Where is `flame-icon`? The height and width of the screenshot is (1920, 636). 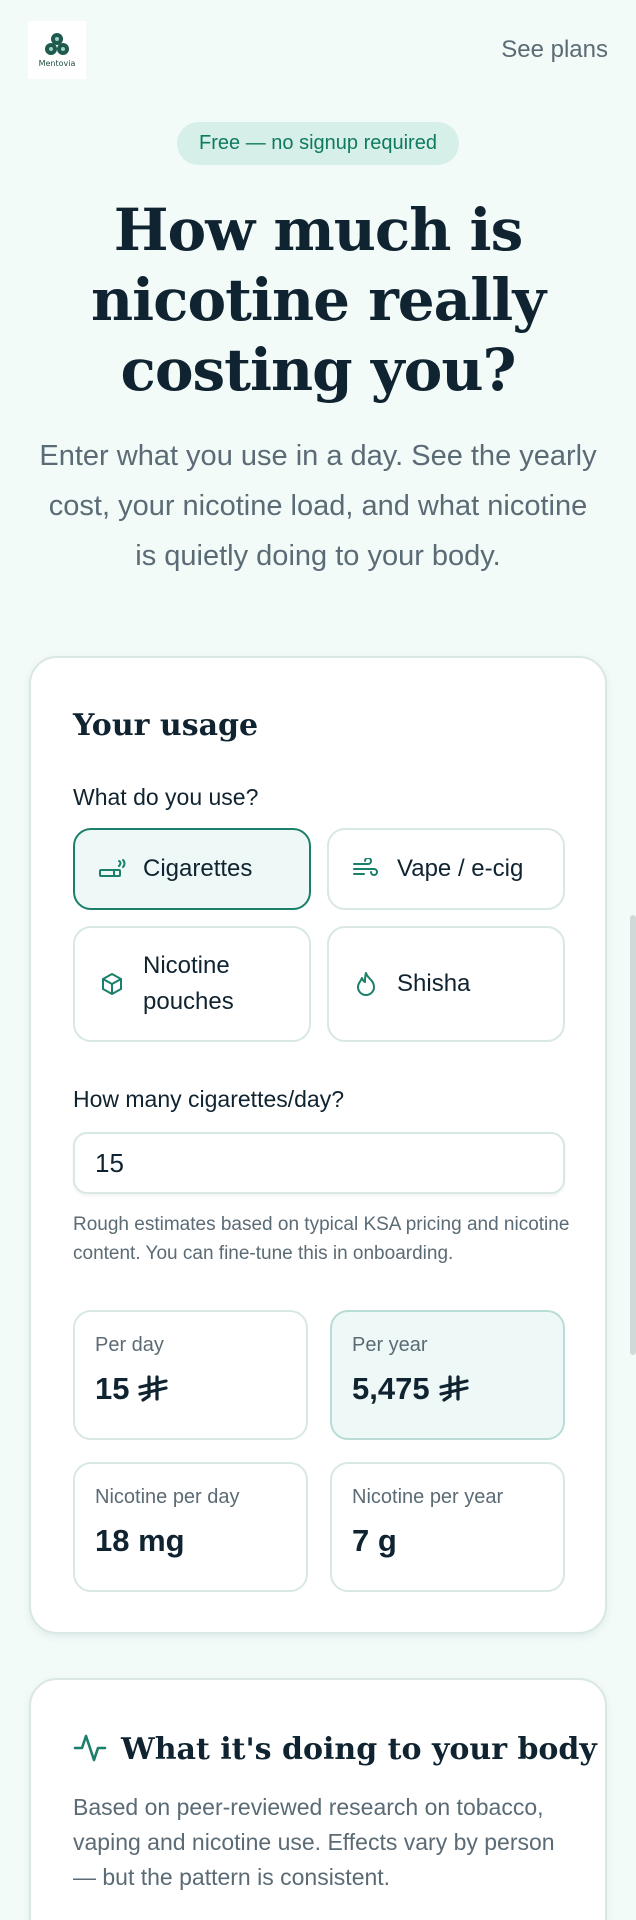
flame-icon is located at coordinates (366, 984).